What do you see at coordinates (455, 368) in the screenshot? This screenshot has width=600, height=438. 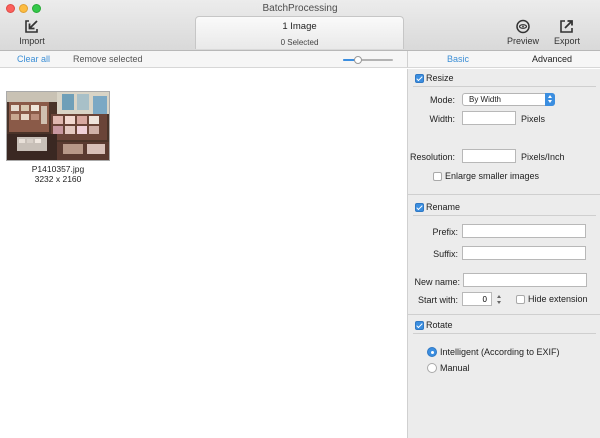 I see `rotate-manual-label: Manual` at bounding box center [455, 368].